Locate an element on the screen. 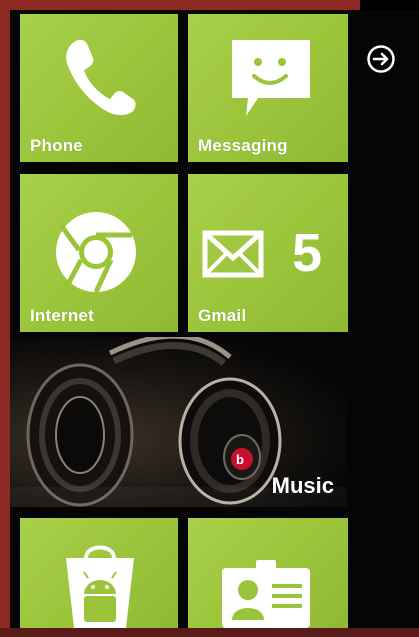  tile-contacts is located at coordinates (268, 573).